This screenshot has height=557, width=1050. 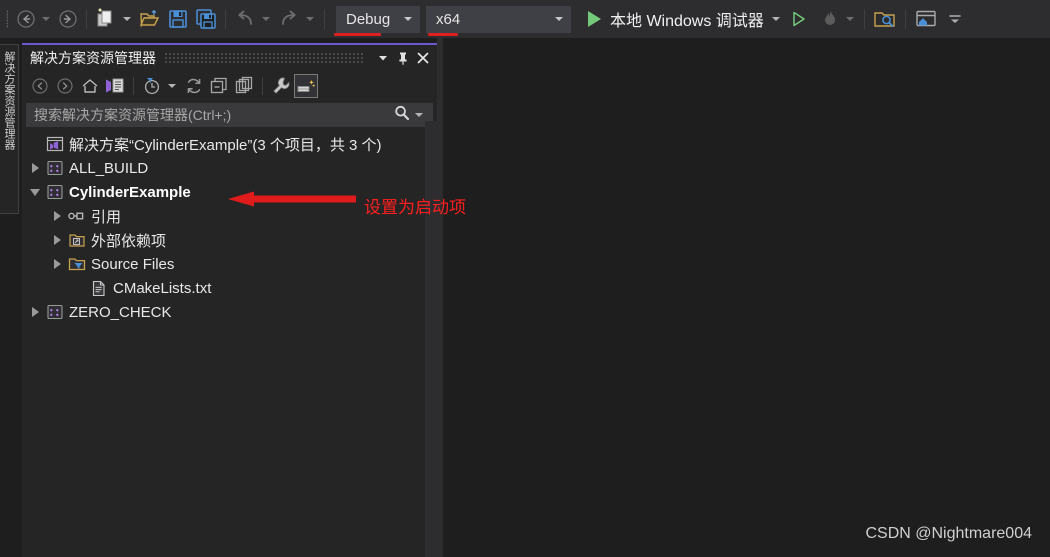 What do you see at coordinates (8, 19) in the screenshot?
I see `toolbar-grip` at bounding box center [8, 19].